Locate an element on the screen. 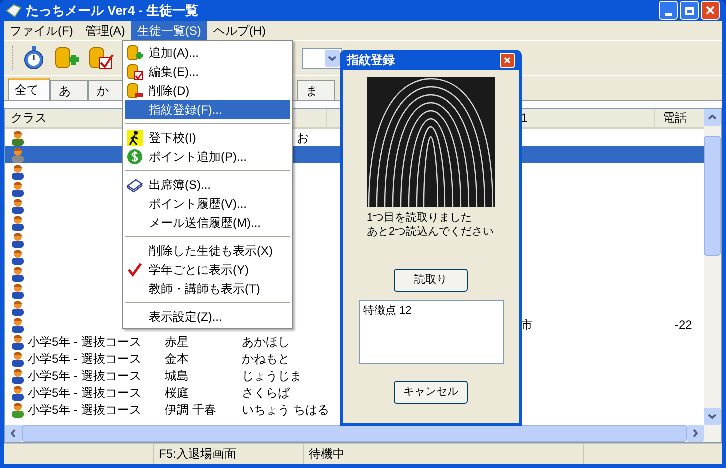  table-cell: いちょう ちはる is located at coordinates (286, 409).